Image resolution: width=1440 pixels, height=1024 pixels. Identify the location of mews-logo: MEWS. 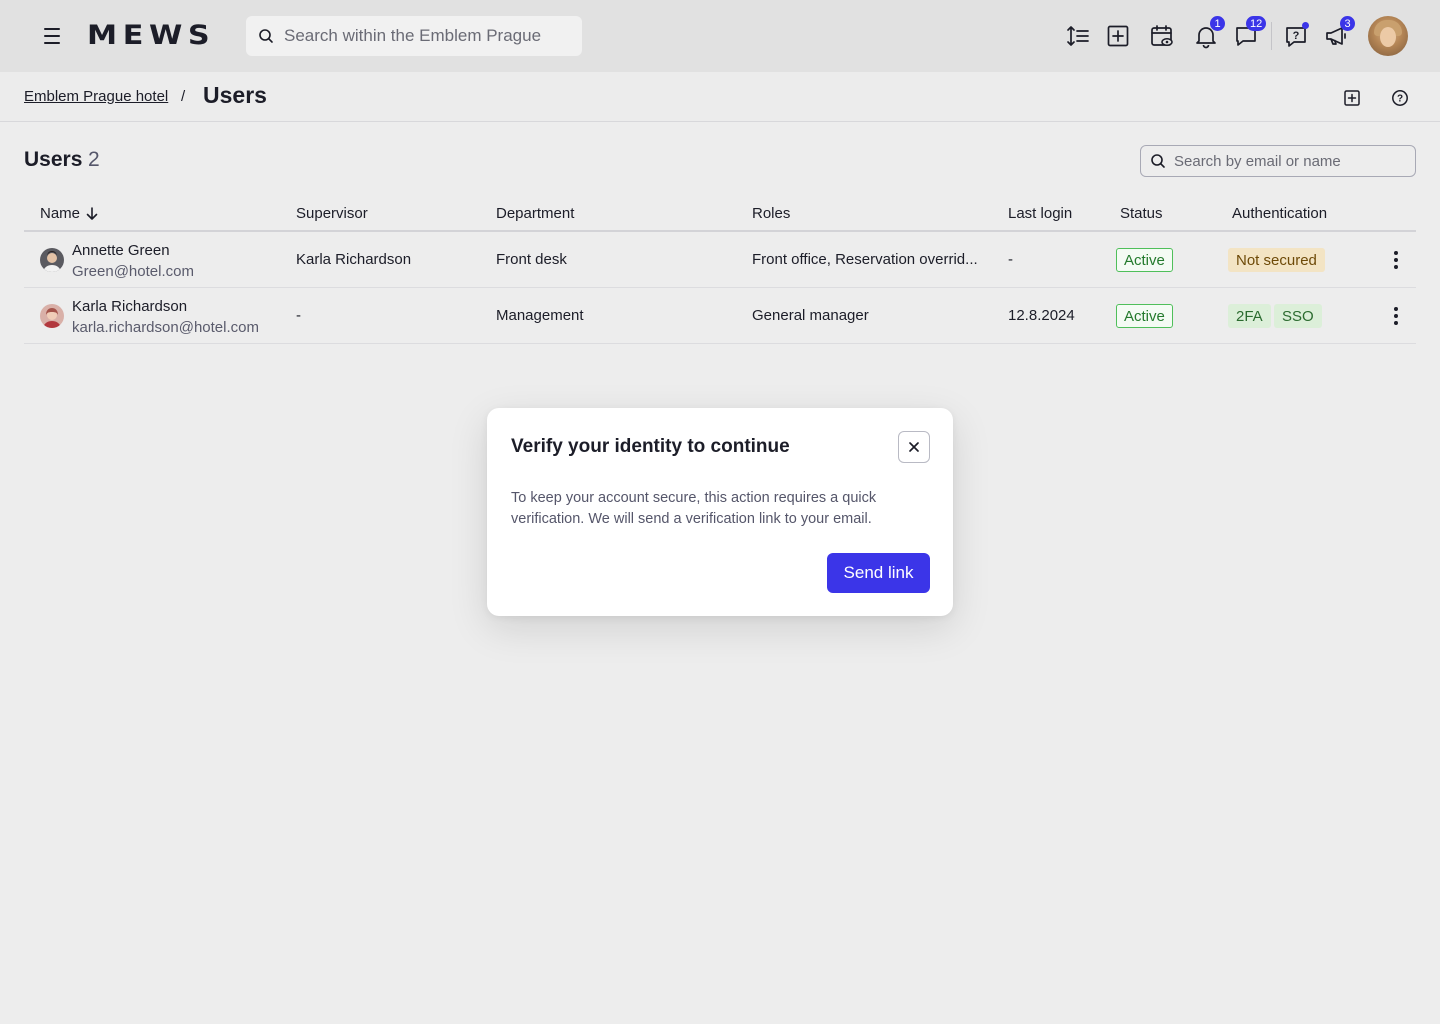
(151, 35).